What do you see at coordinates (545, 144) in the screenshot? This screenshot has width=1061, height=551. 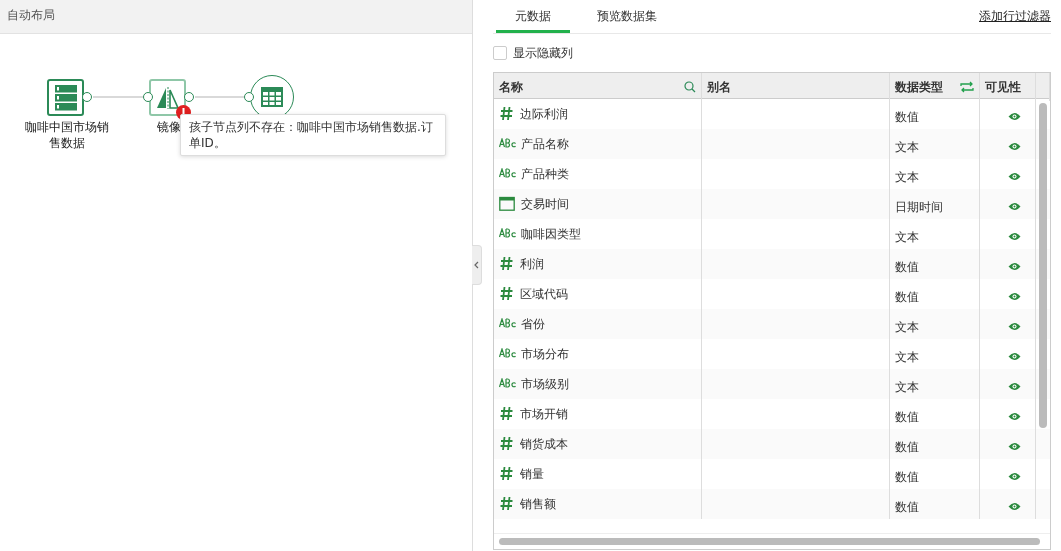 I see `field-name: 产品名称` at bounding box center [545, 144].